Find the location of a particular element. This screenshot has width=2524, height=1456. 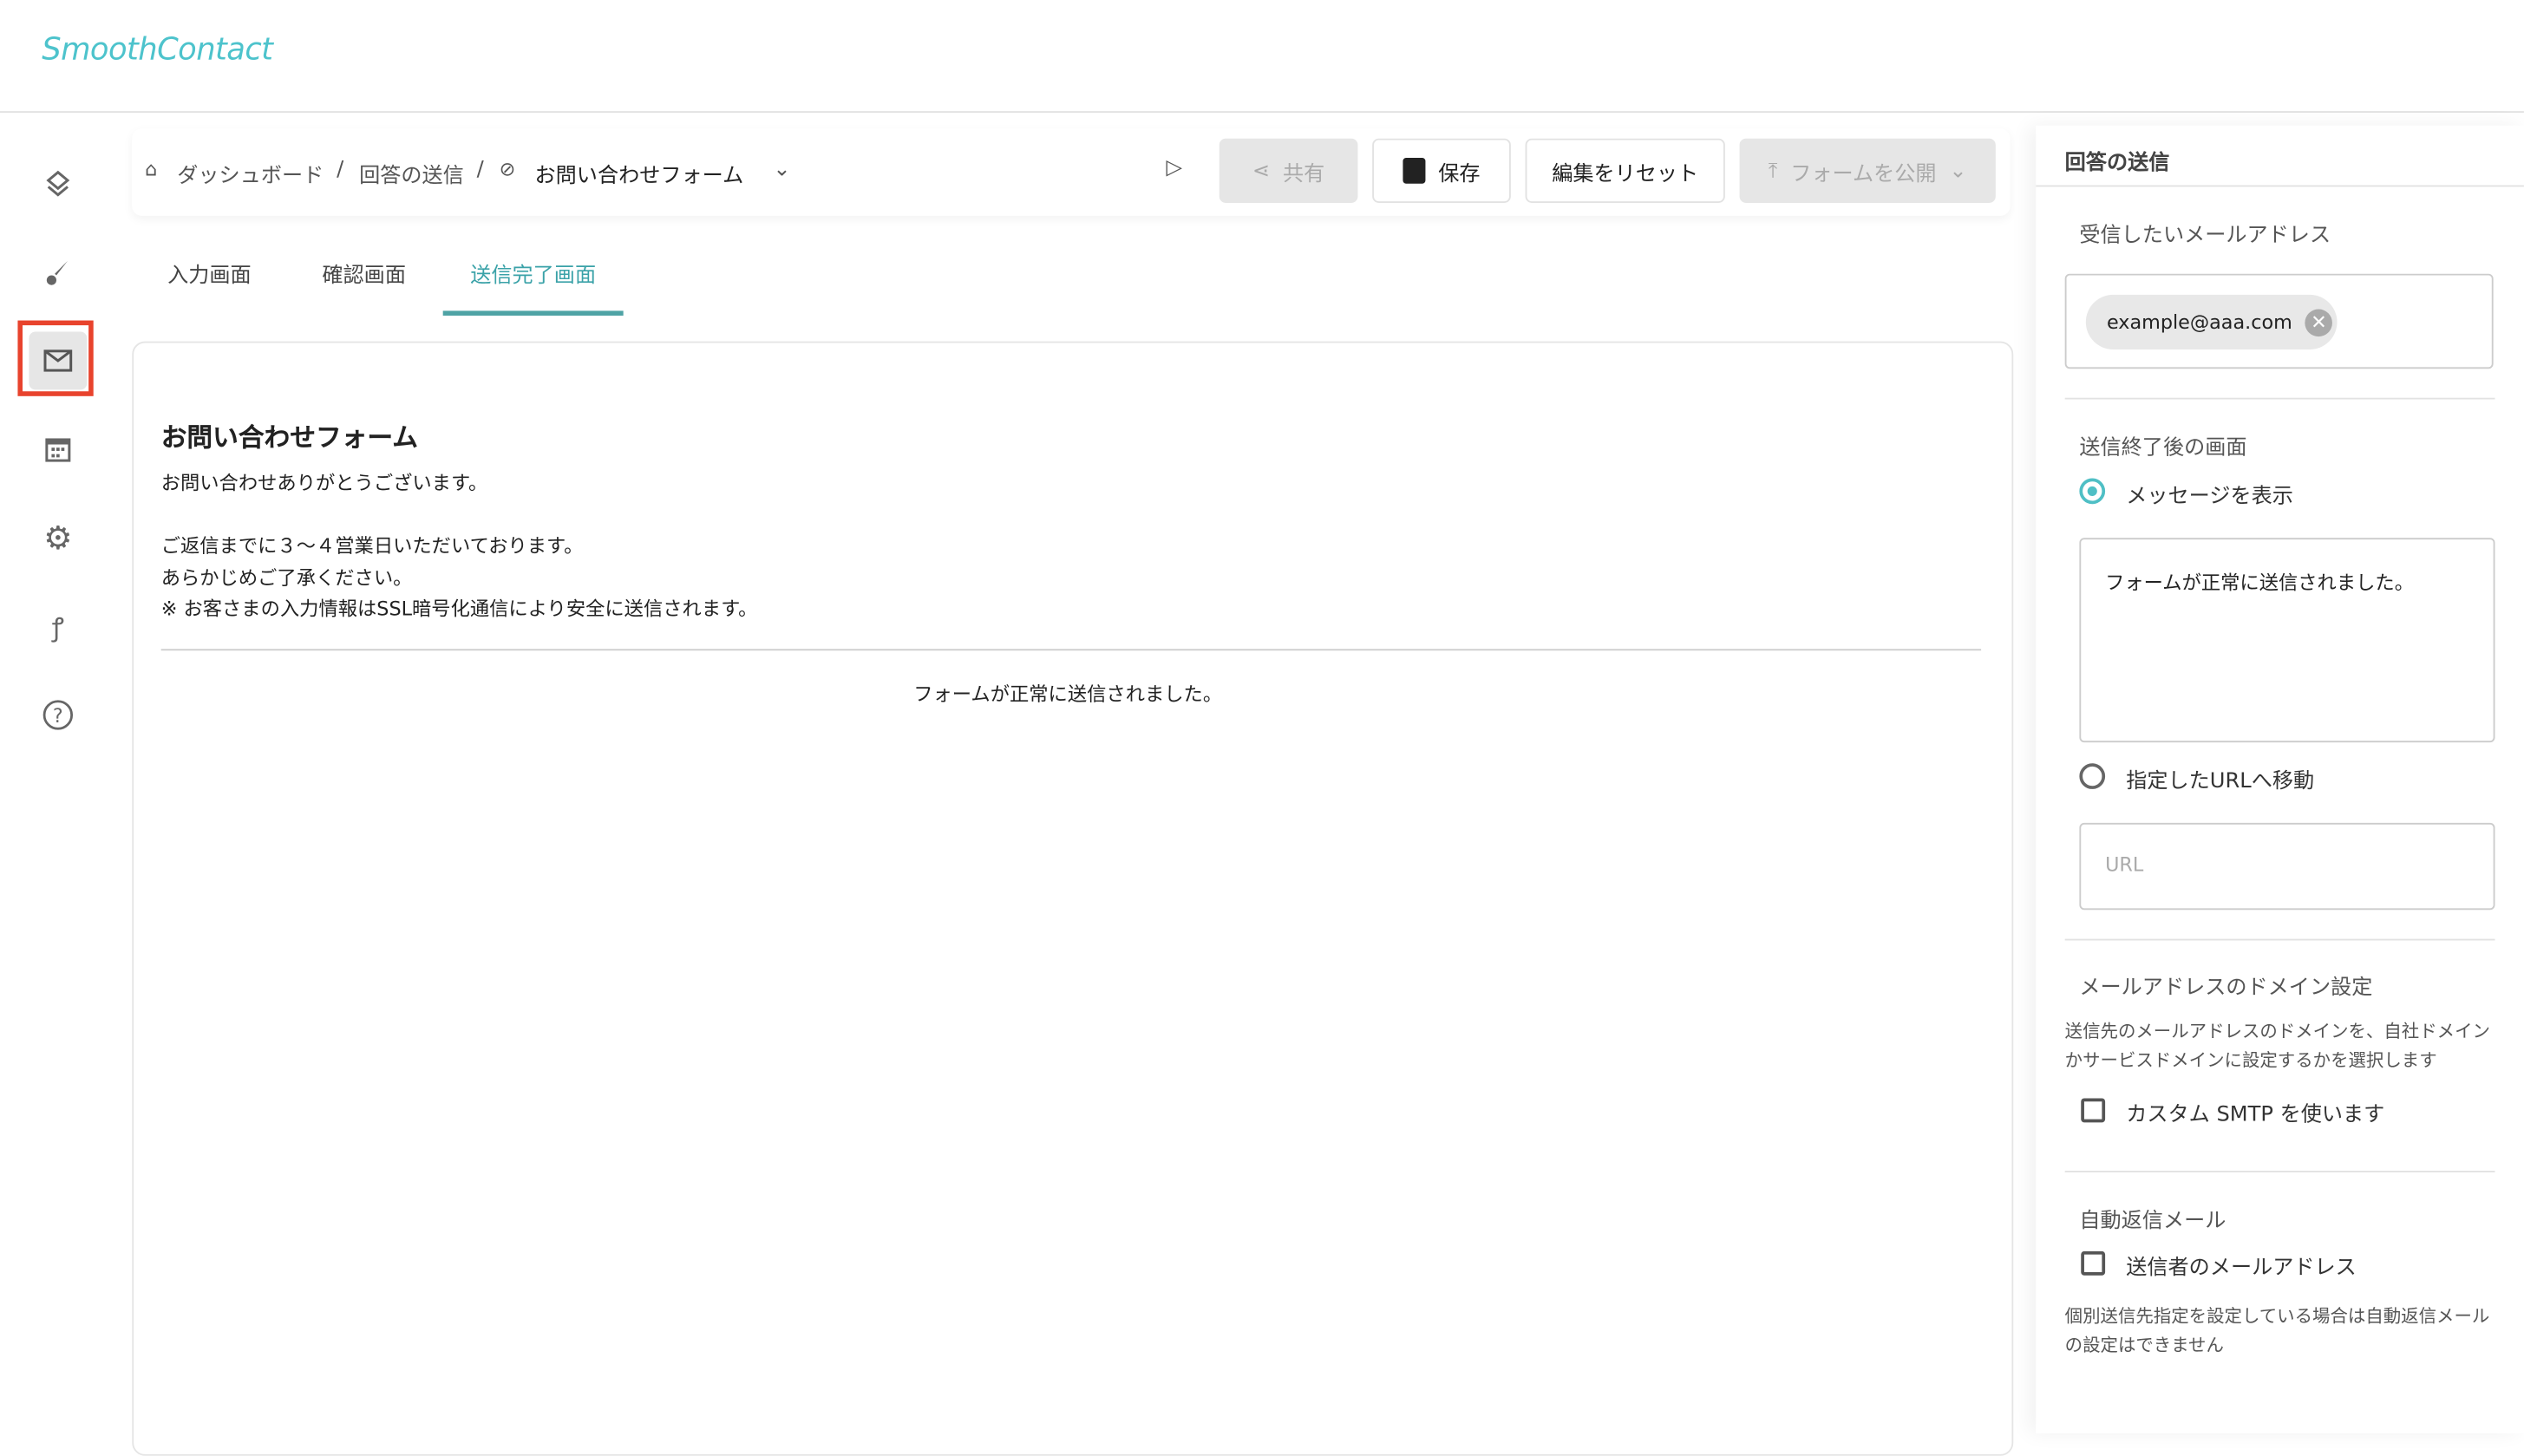

breadcrumb-home: ダッシュボード is located at coordinates (251, 173).